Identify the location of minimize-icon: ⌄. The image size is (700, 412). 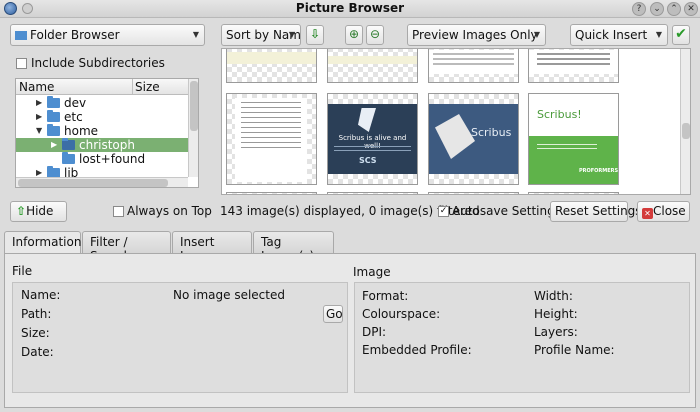
(657, 9).